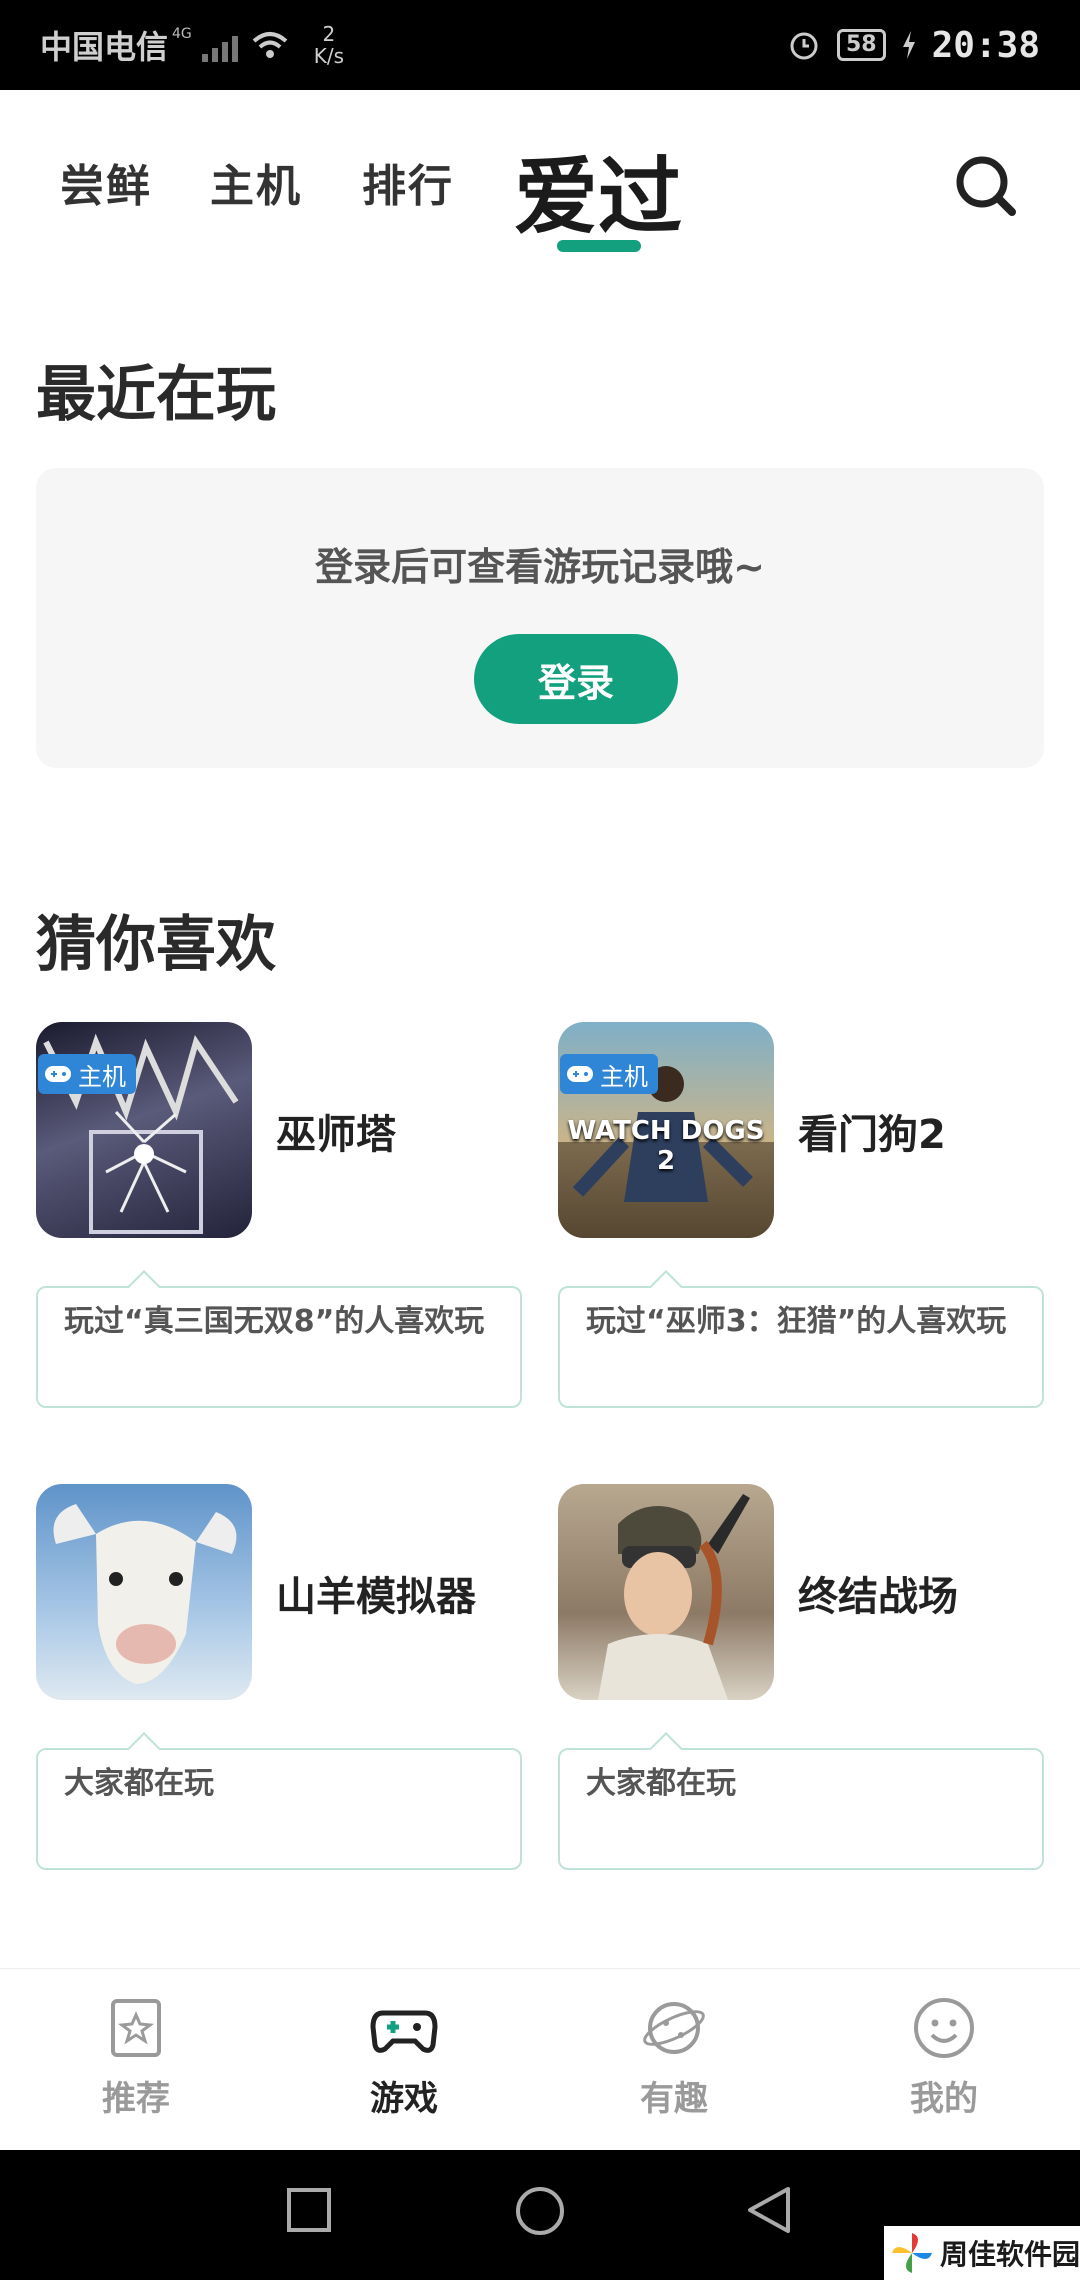 The width and height of the screenshot is (1080, 2280). I want to click on recent-login-hint: 登录后可查看游玩记录哦~, so click(540, 567).